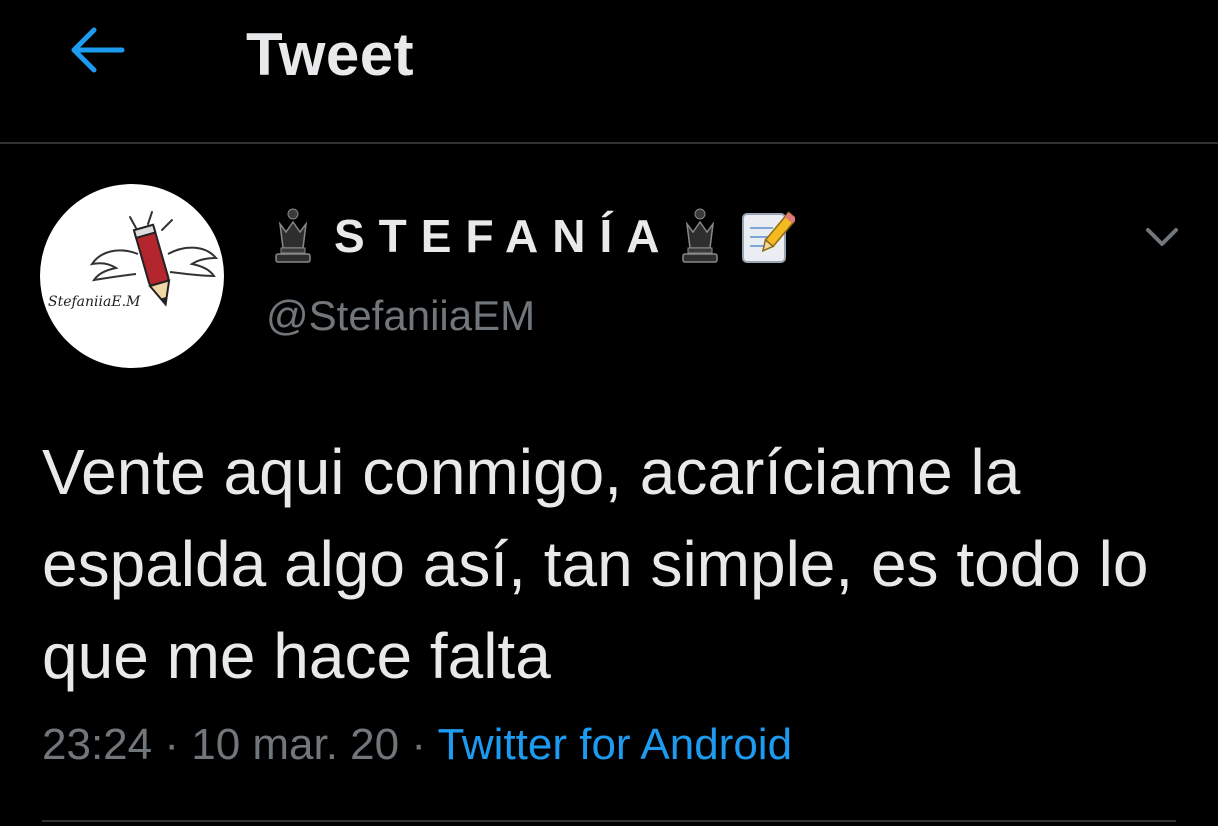 The width and height of the screenshot is (1218, 826). I want to click on back-button, so click(96, 50).